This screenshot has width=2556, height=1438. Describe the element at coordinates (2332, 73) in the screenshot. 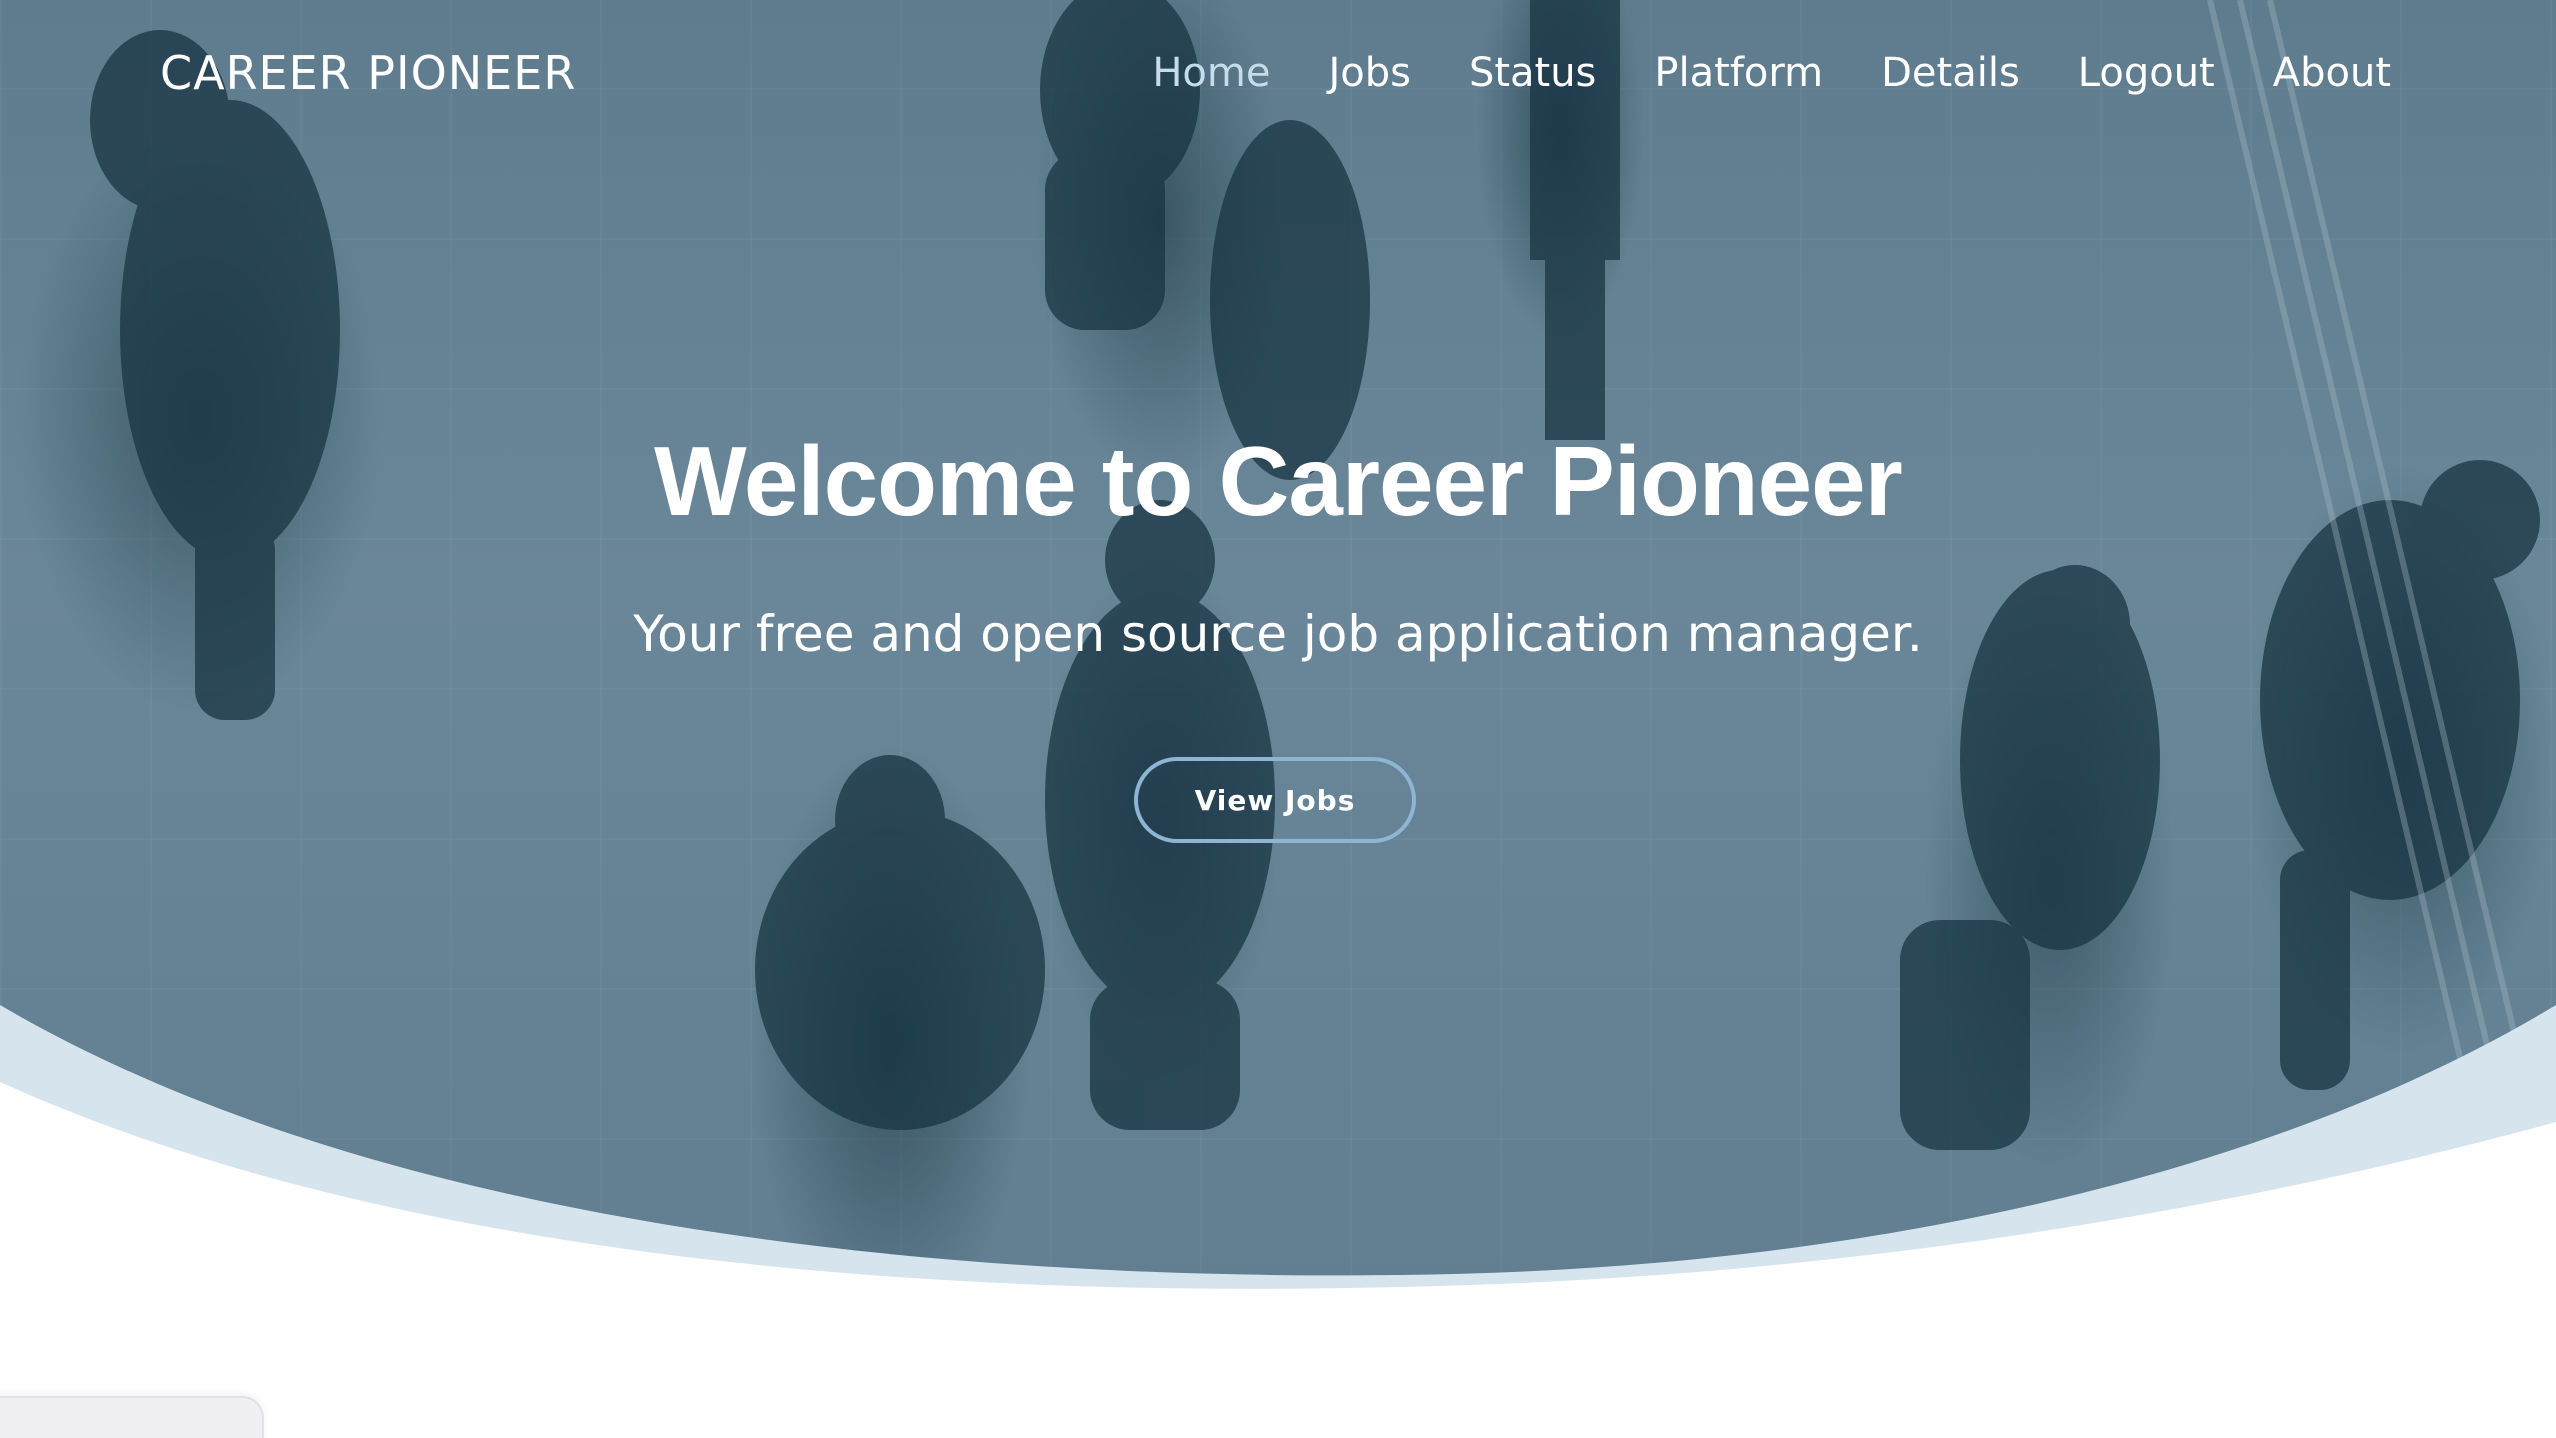

I see `nav-item-about: About` at that location.